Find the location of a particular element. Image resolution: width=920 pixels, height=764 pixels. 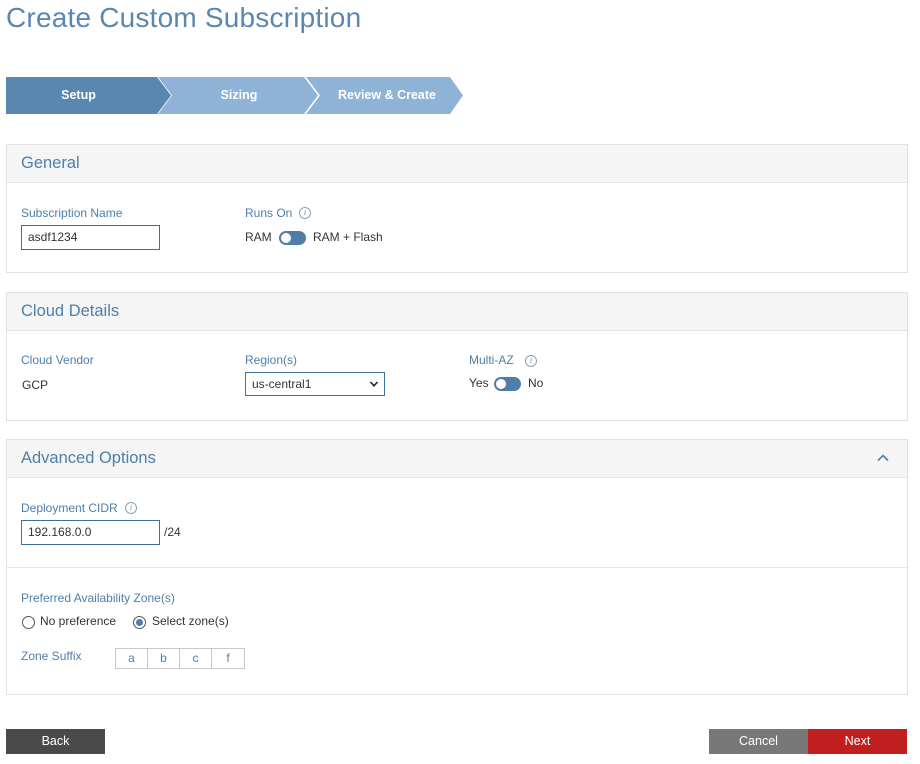

chevron-down-icon is located at coordinates (374, 384).